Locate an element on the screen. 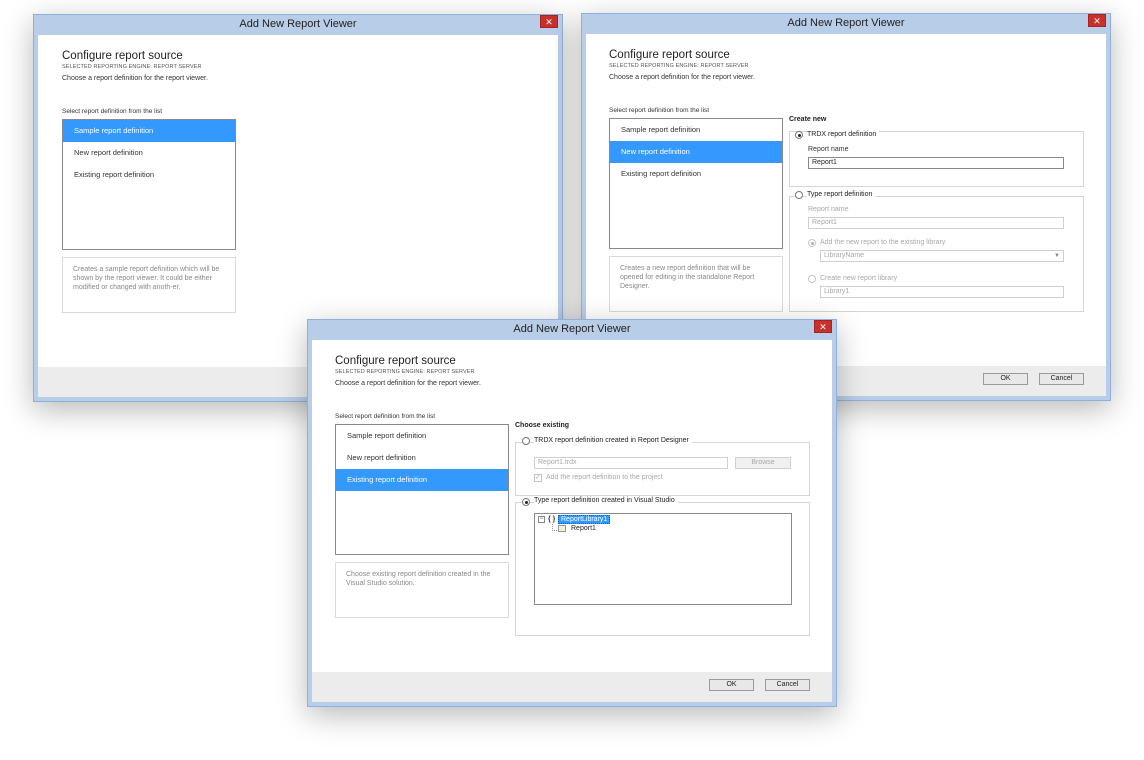  existing-library-radio is located at coordinates (812, 243).